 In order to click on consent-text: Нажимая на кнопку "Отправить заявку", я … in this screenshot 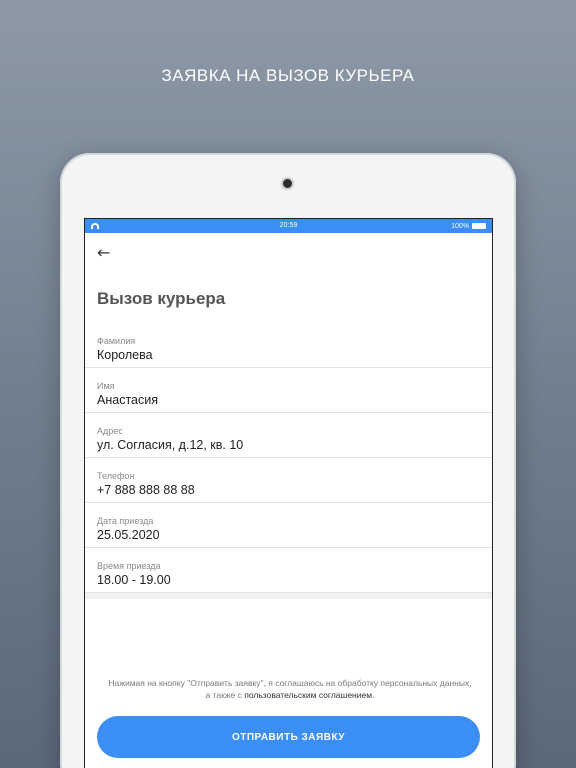, I will do `click(290, 689)`.